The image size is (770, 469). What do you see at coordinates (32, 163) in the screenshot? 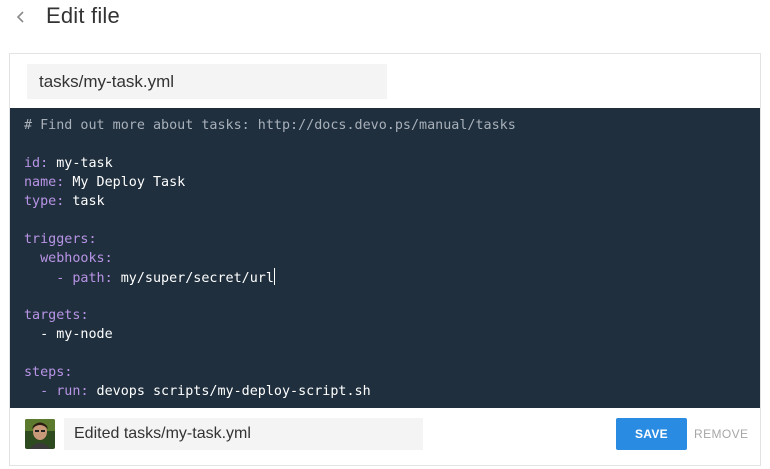
I see `code-token-key: id` at bounding box center [32, 163].